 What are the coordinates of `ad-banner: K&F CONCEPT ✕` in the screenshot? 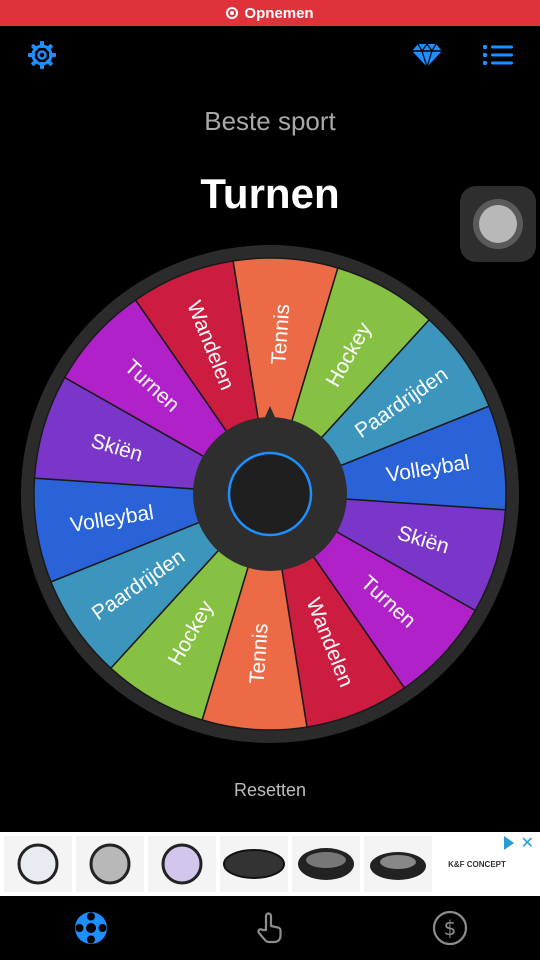 It's located at (270, 864).